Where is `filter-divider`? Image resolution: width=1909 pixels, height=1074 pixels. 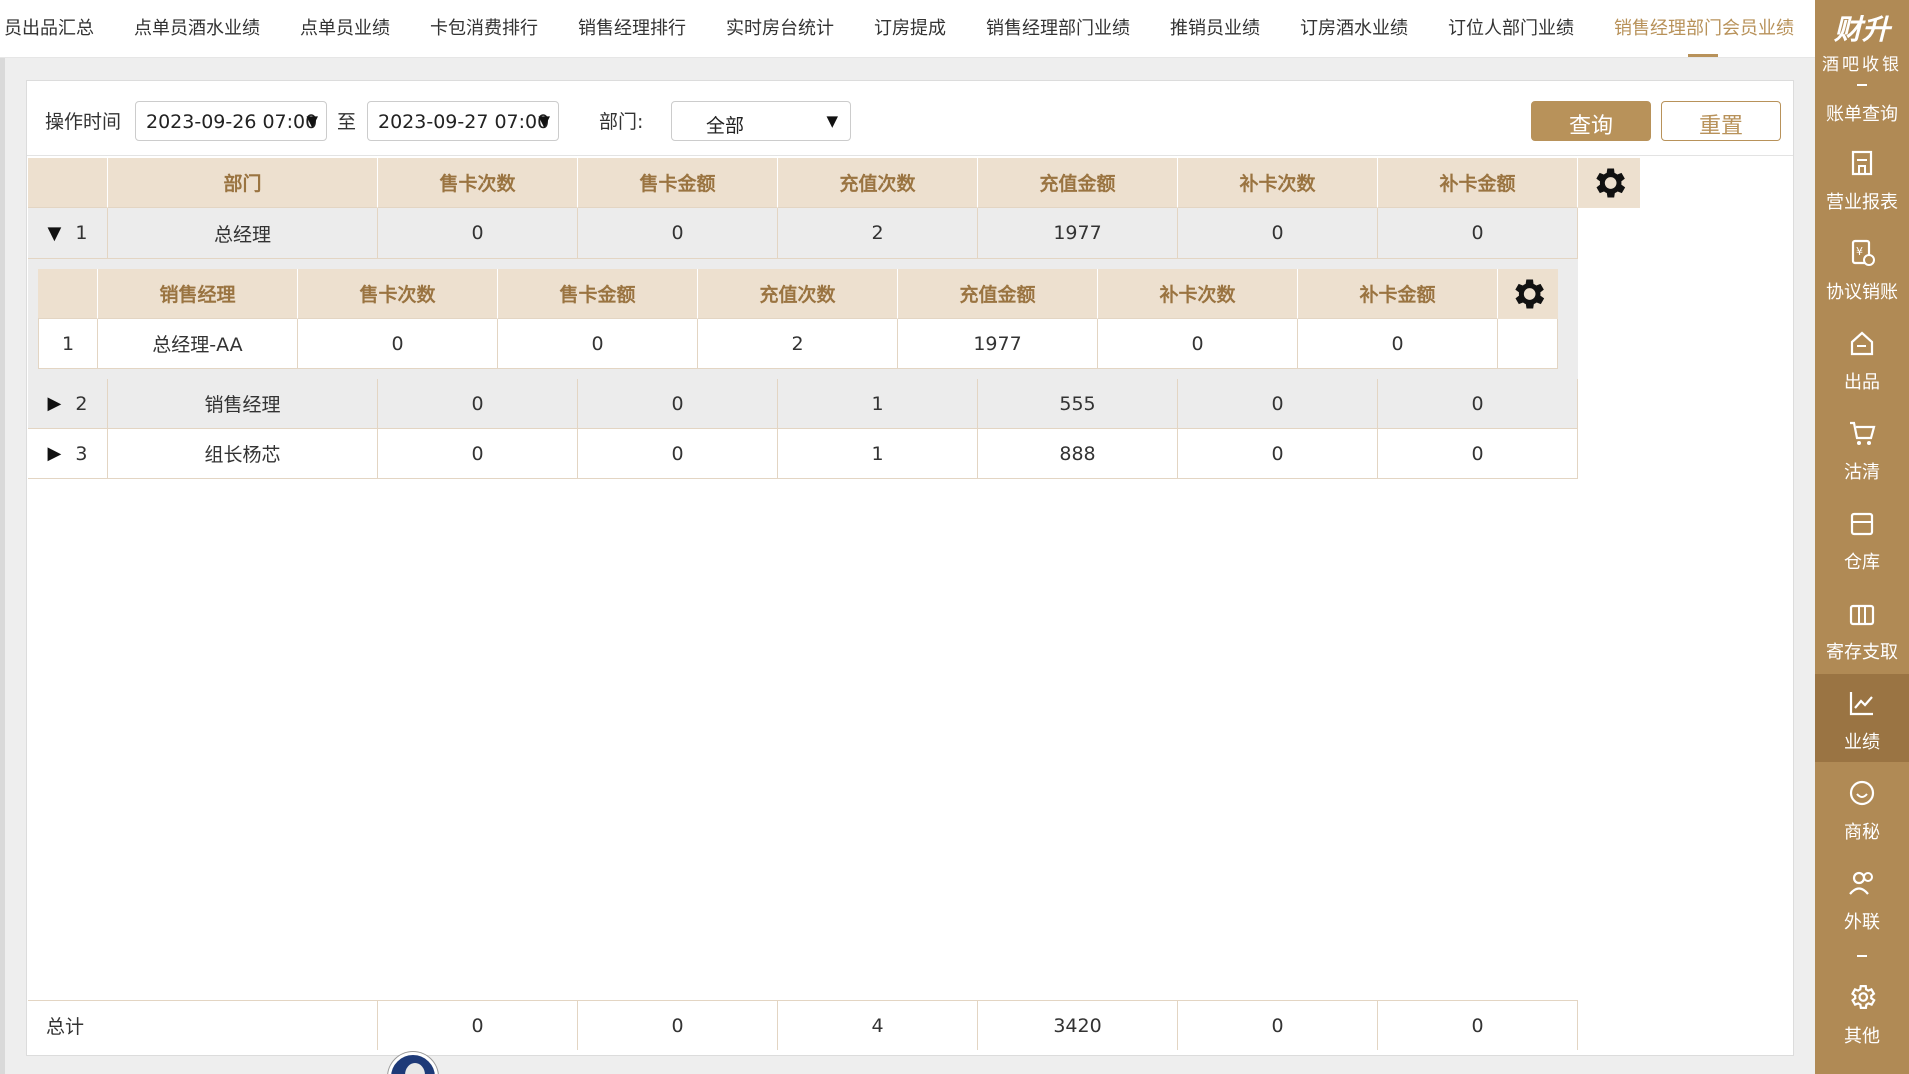
filter-divider is located at coordinates (910, 155).